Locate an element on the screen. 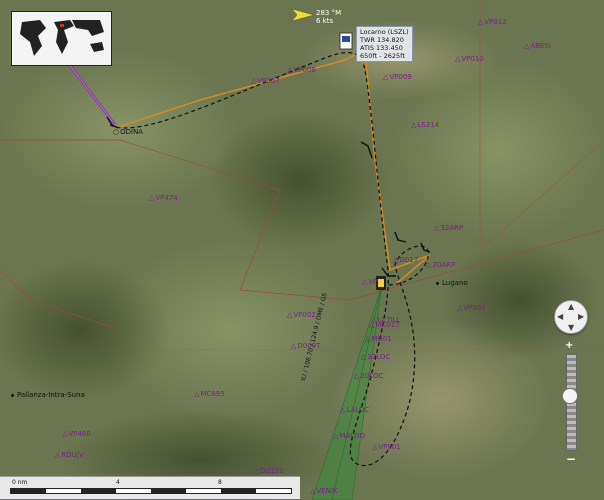  town-lugano: Lugano is located at coordinates (452, 283).